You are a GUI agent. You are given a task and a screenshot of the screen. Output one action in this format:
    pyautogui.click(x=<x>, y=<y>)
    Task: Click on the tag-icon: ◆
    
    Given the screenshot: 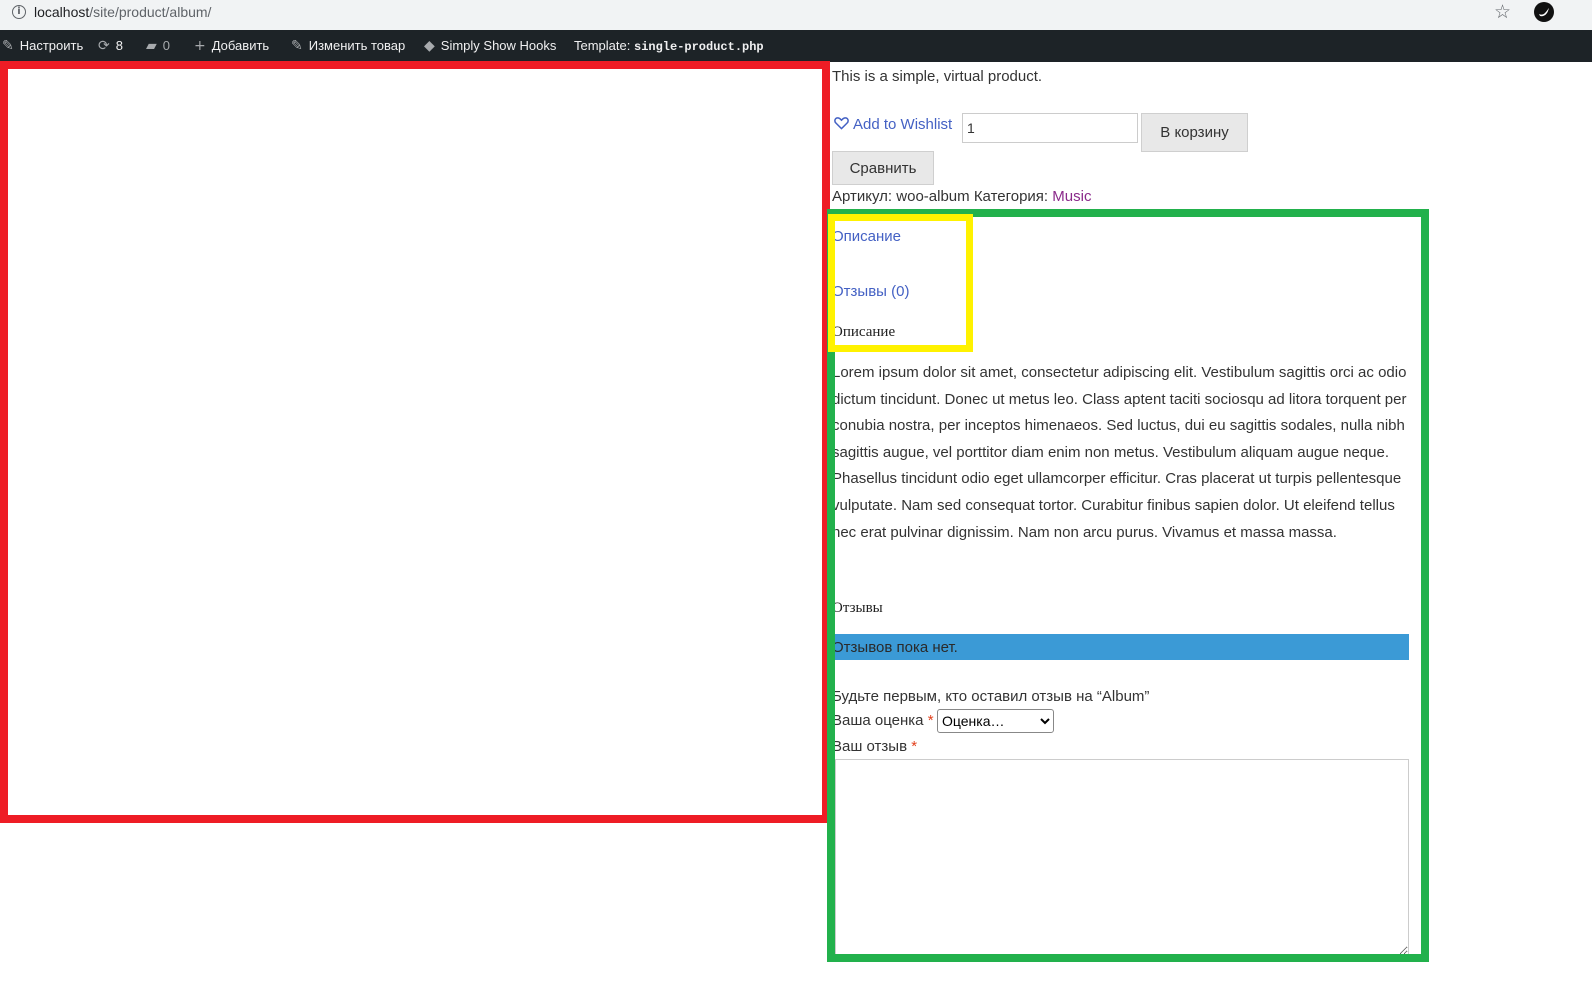 What is the action you would take?
    pyautogui.click(x=429, y=46)
    